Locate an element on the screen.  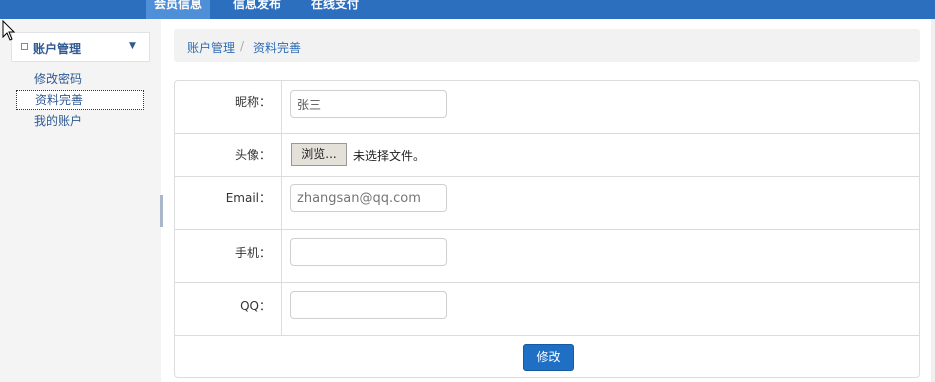
scrollbar is located at coordinates (933, 200).